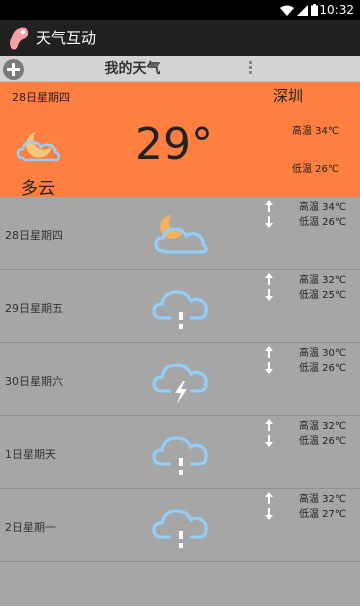  I want to click on action-bar: 天气互动, so click(180, 38).